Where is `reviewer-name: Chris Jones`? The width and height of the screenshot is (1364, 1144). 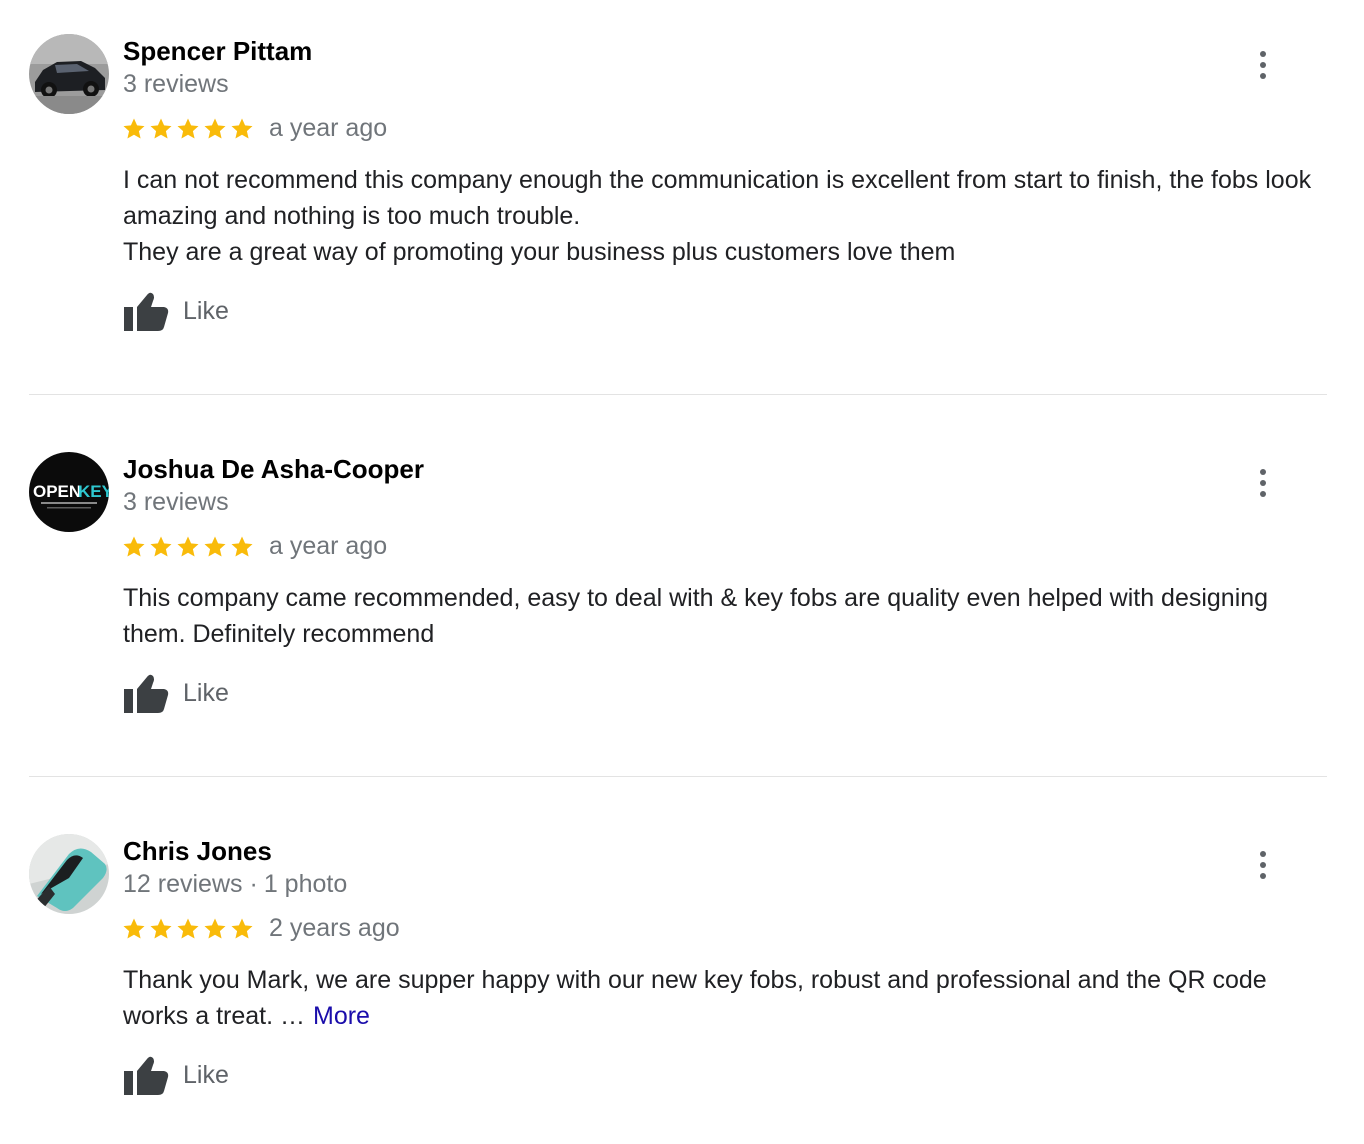 reviewer-name: Chris Jones is located at coordinates (197, 851).